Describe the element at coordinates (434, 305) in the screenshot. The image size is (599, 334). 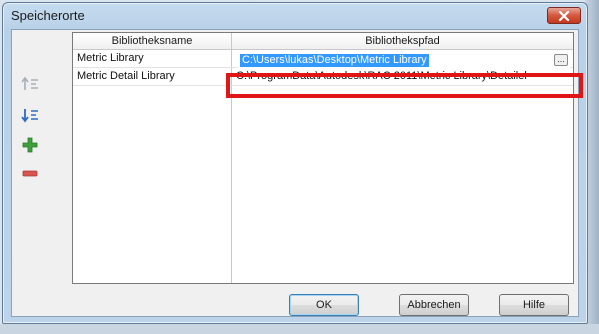
I see `cancel-button: Abbrechen` at that location.